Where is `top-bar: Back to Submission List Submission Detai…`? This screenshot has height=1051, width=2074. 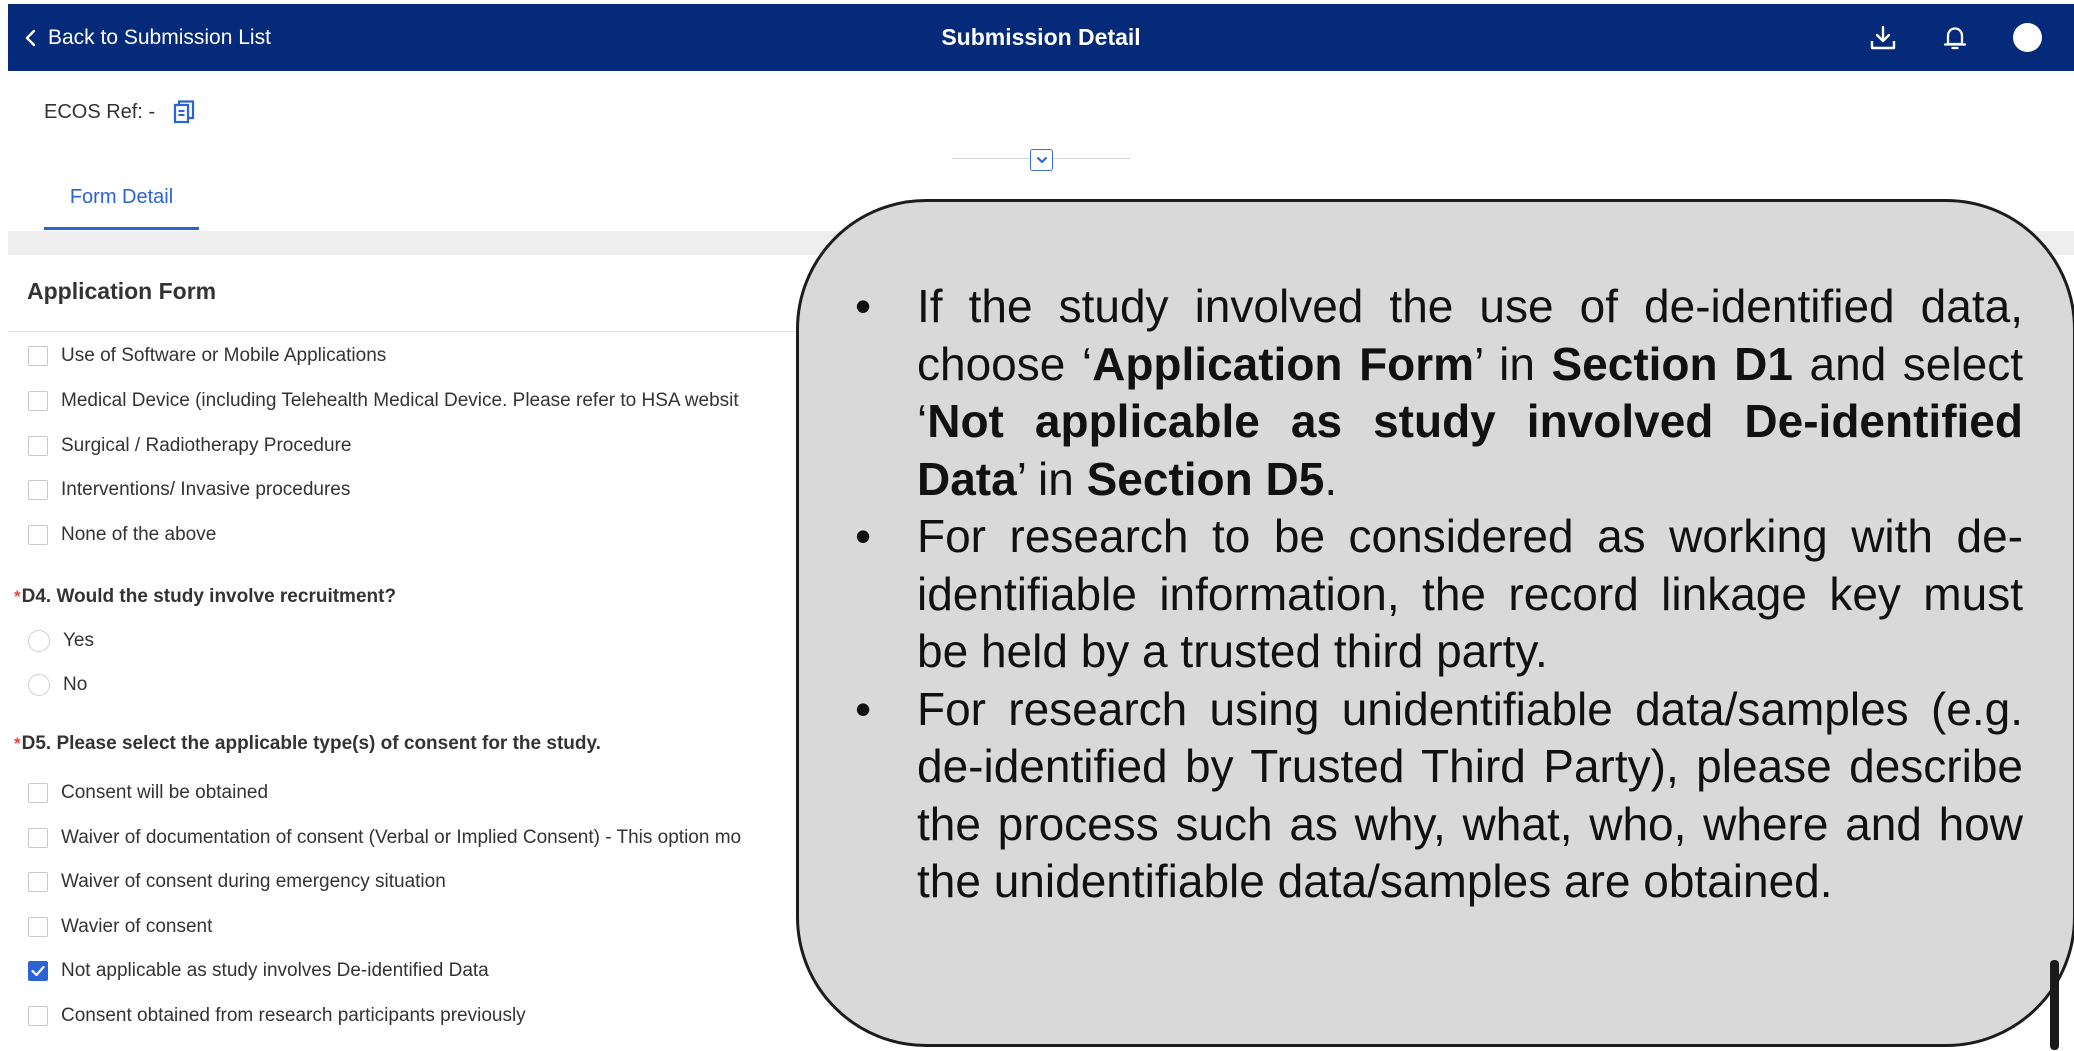 top-bar: Back to Submission List Submission Detai… is located at coordinates (1041, 37).